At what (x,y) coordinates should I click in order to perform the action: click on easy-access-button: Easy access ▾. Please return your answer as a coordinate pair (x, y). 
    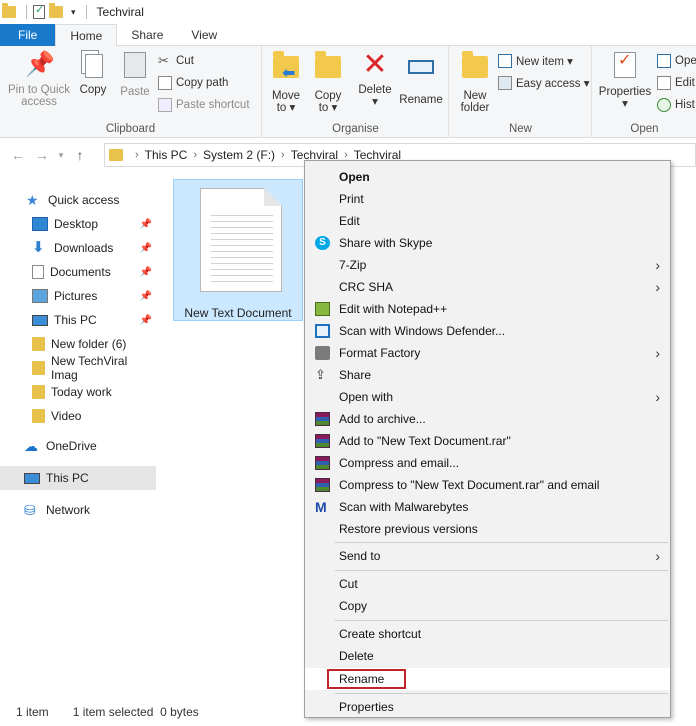
    Looking at the image, I should click on (544, 83).